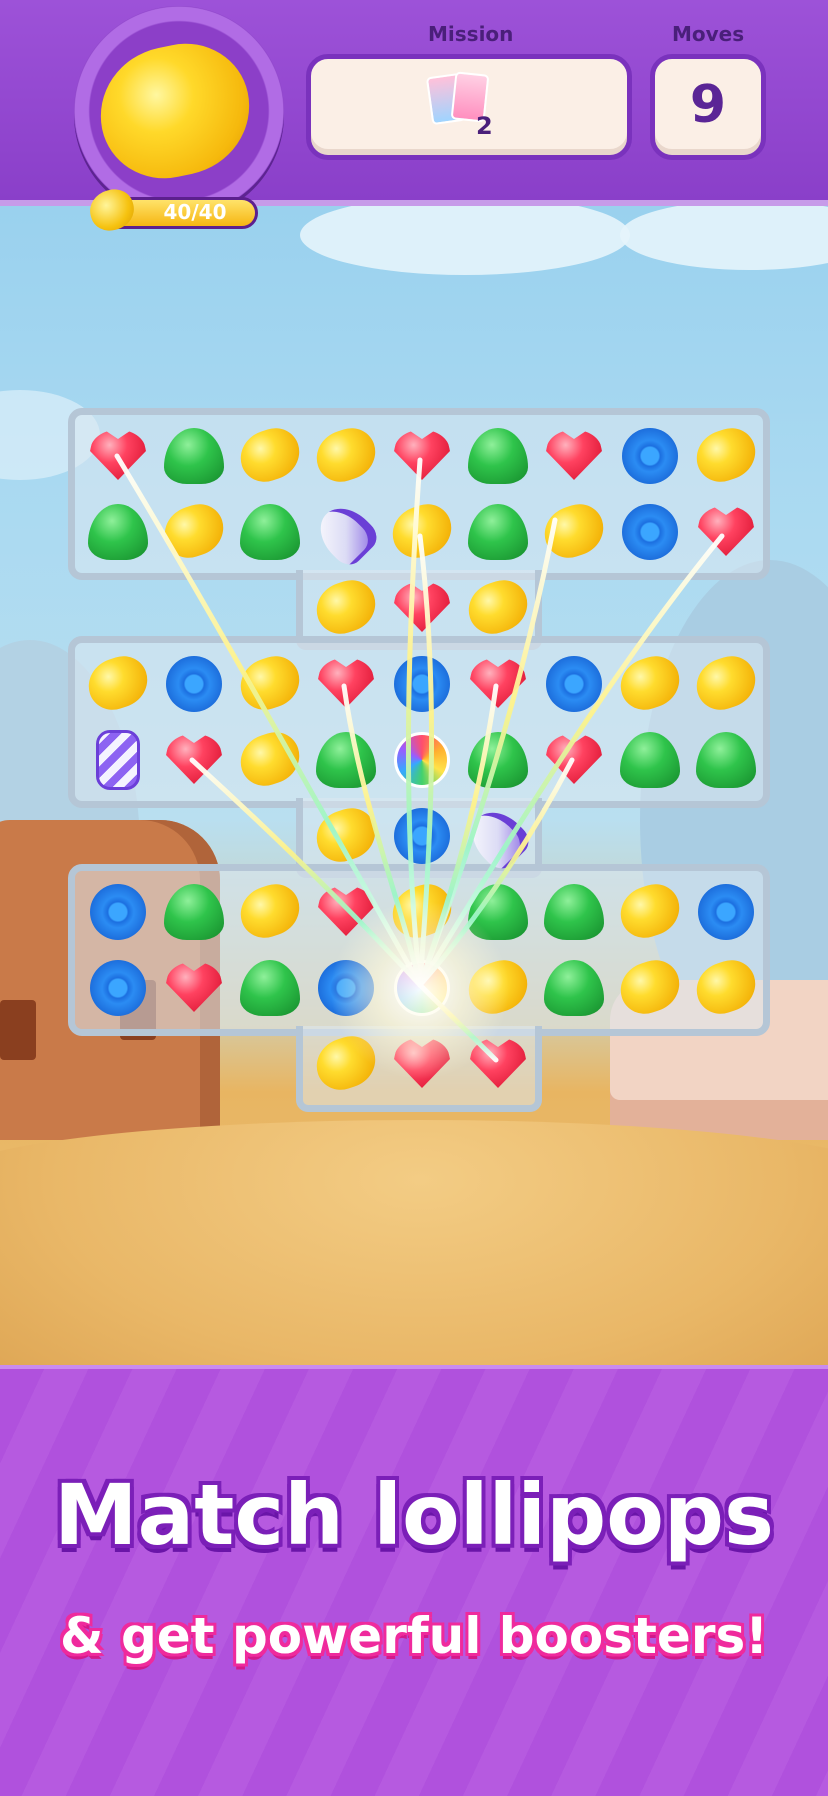 The image size is (828, 1796). Describe the element at coordinates (484, 126) in the screenshot. I see `mission-count: 2` at that location.